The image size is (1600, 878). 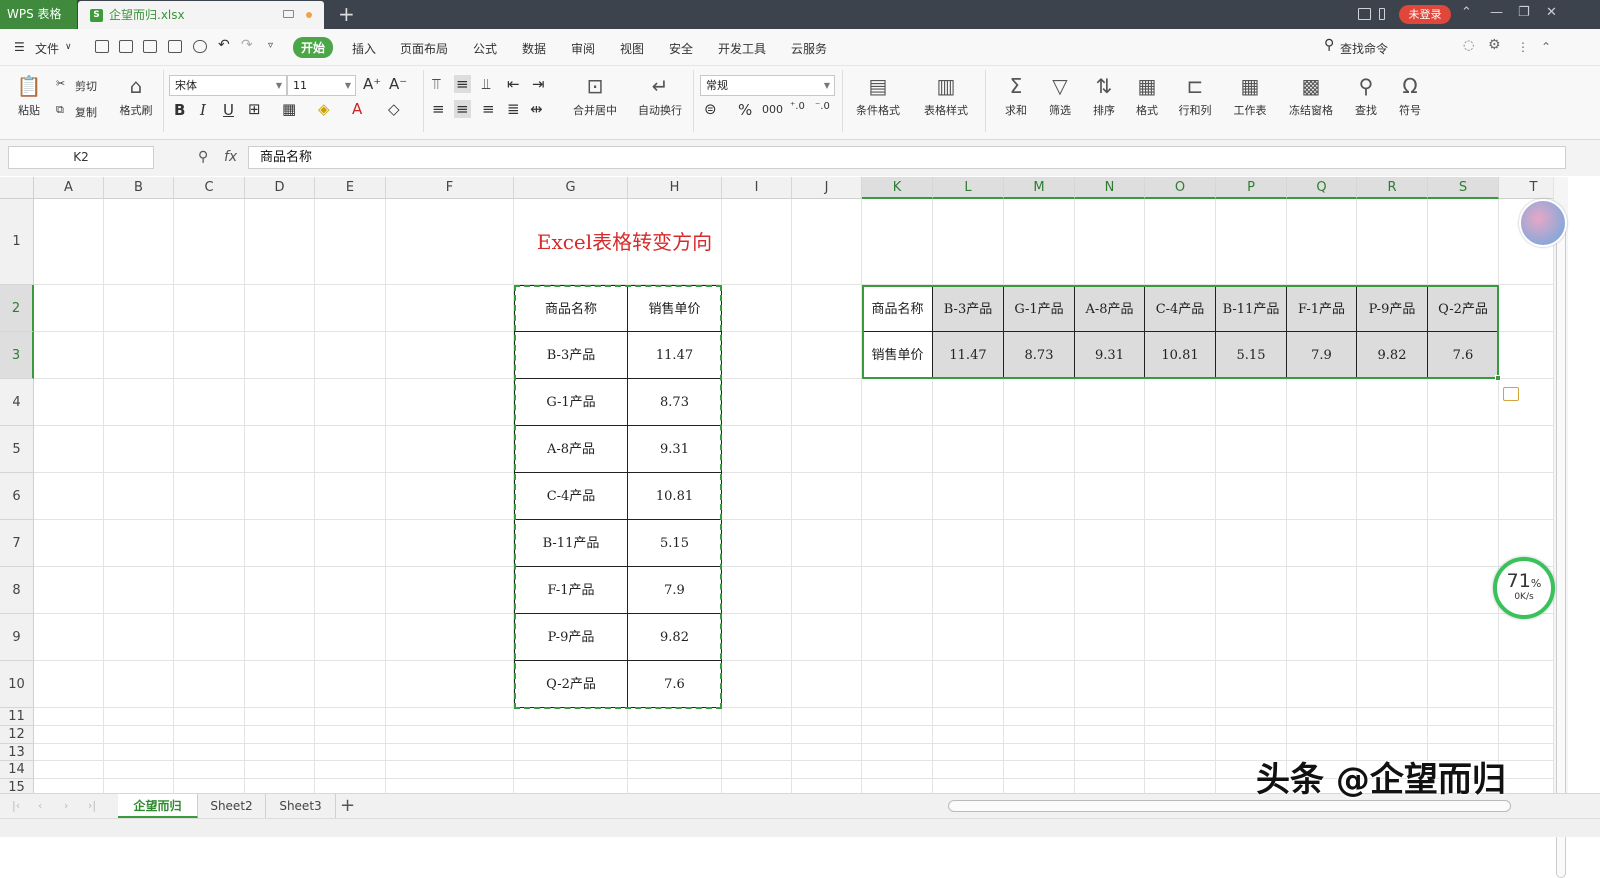 I want to click on horizontal-scrollbar, so click(x=1229, y=806).